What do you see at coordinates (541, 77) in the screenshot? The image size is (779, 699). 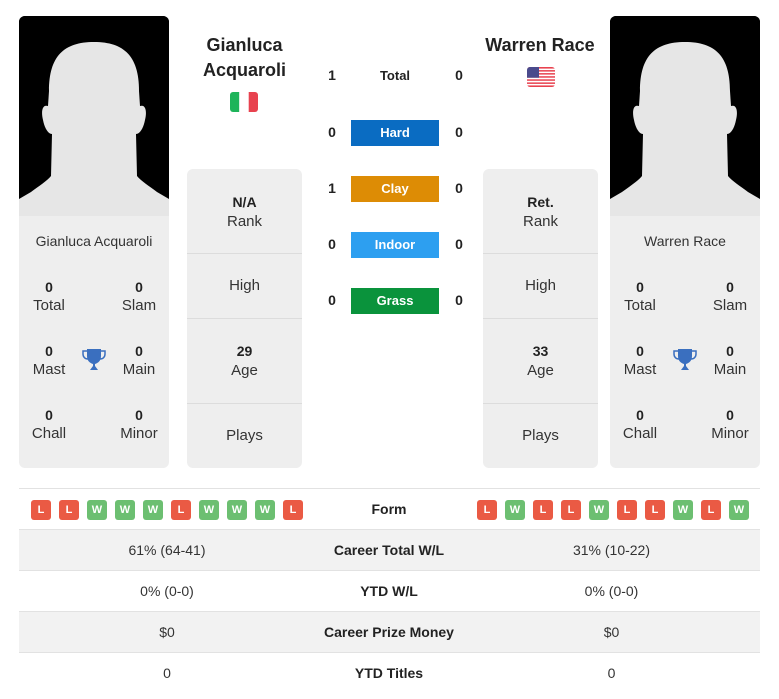 I see `usa-flag-icon` at bounding box center [541, 77].